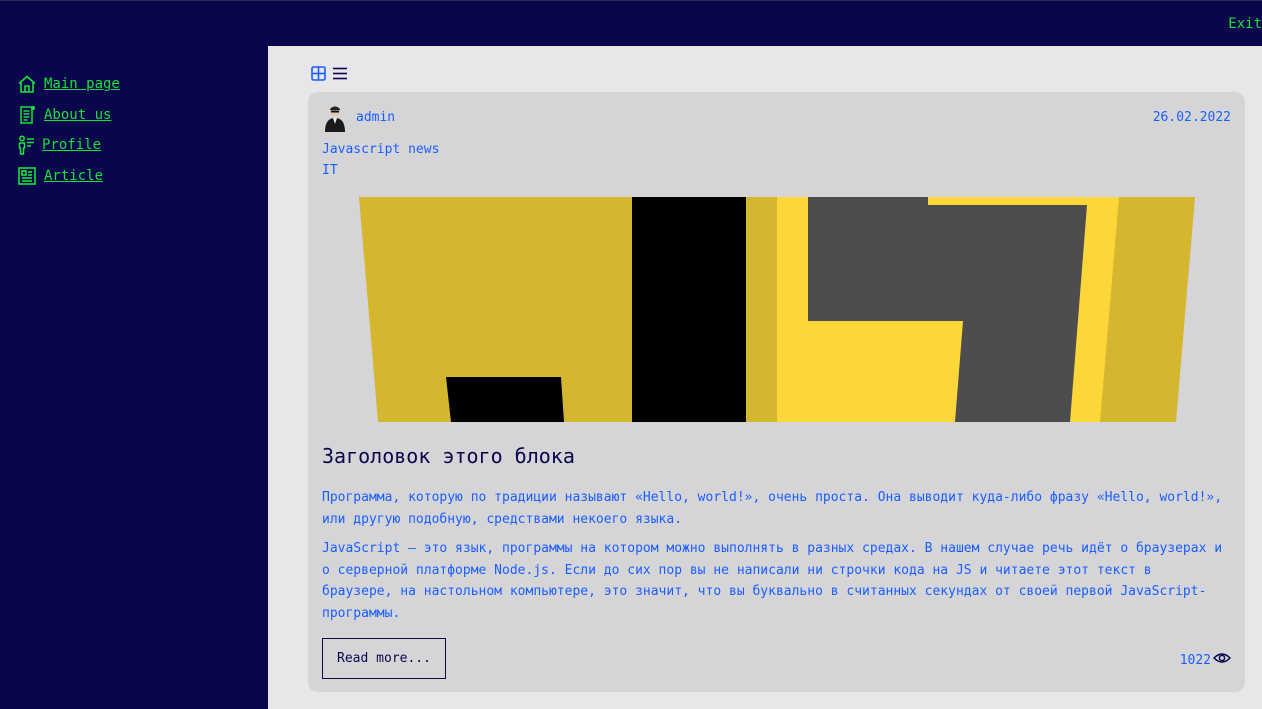 The image size is (1262, 709). I want to click on top-header: Exit, so click(631, 23).